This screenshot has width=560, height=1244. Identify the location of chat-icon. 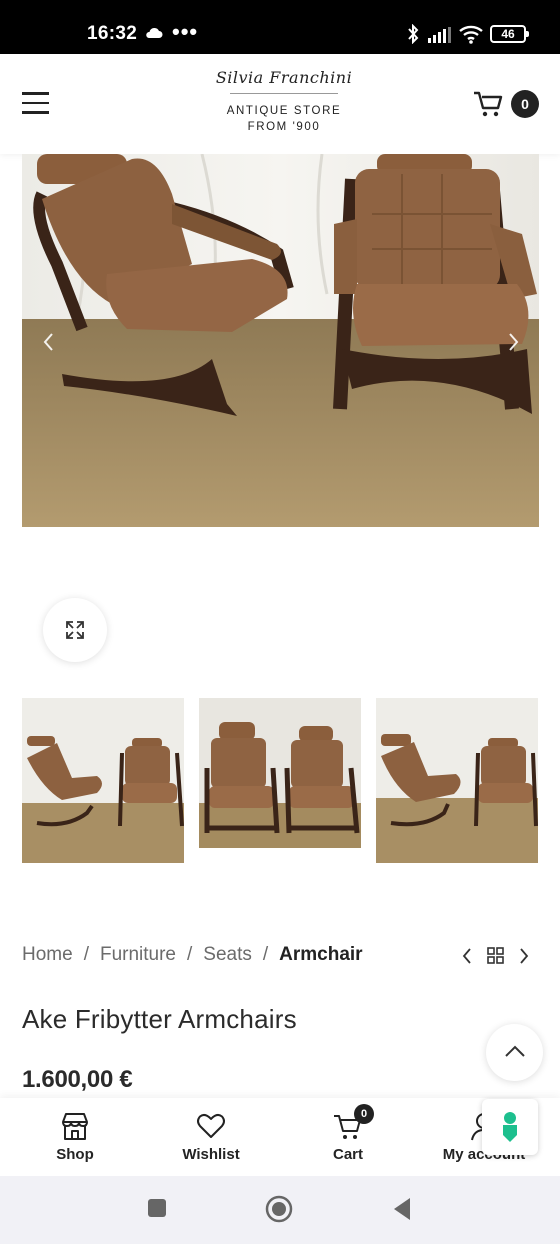
(510, 1127).